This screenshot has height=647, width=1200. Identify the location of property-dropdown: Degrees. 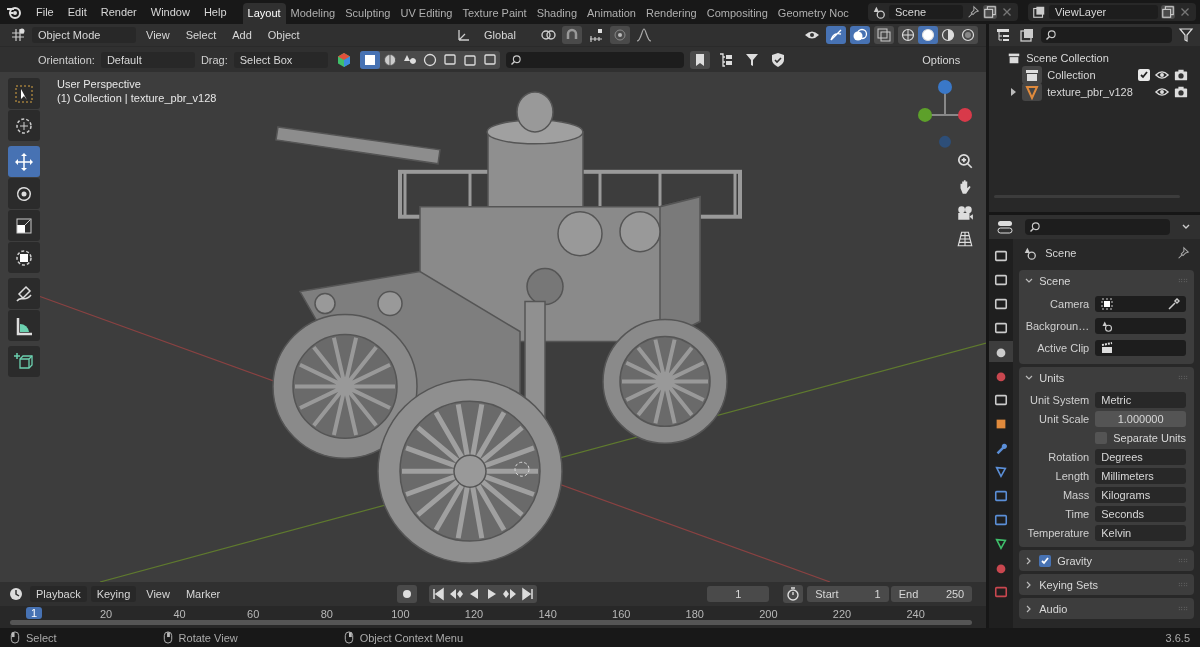
(1140, 456).